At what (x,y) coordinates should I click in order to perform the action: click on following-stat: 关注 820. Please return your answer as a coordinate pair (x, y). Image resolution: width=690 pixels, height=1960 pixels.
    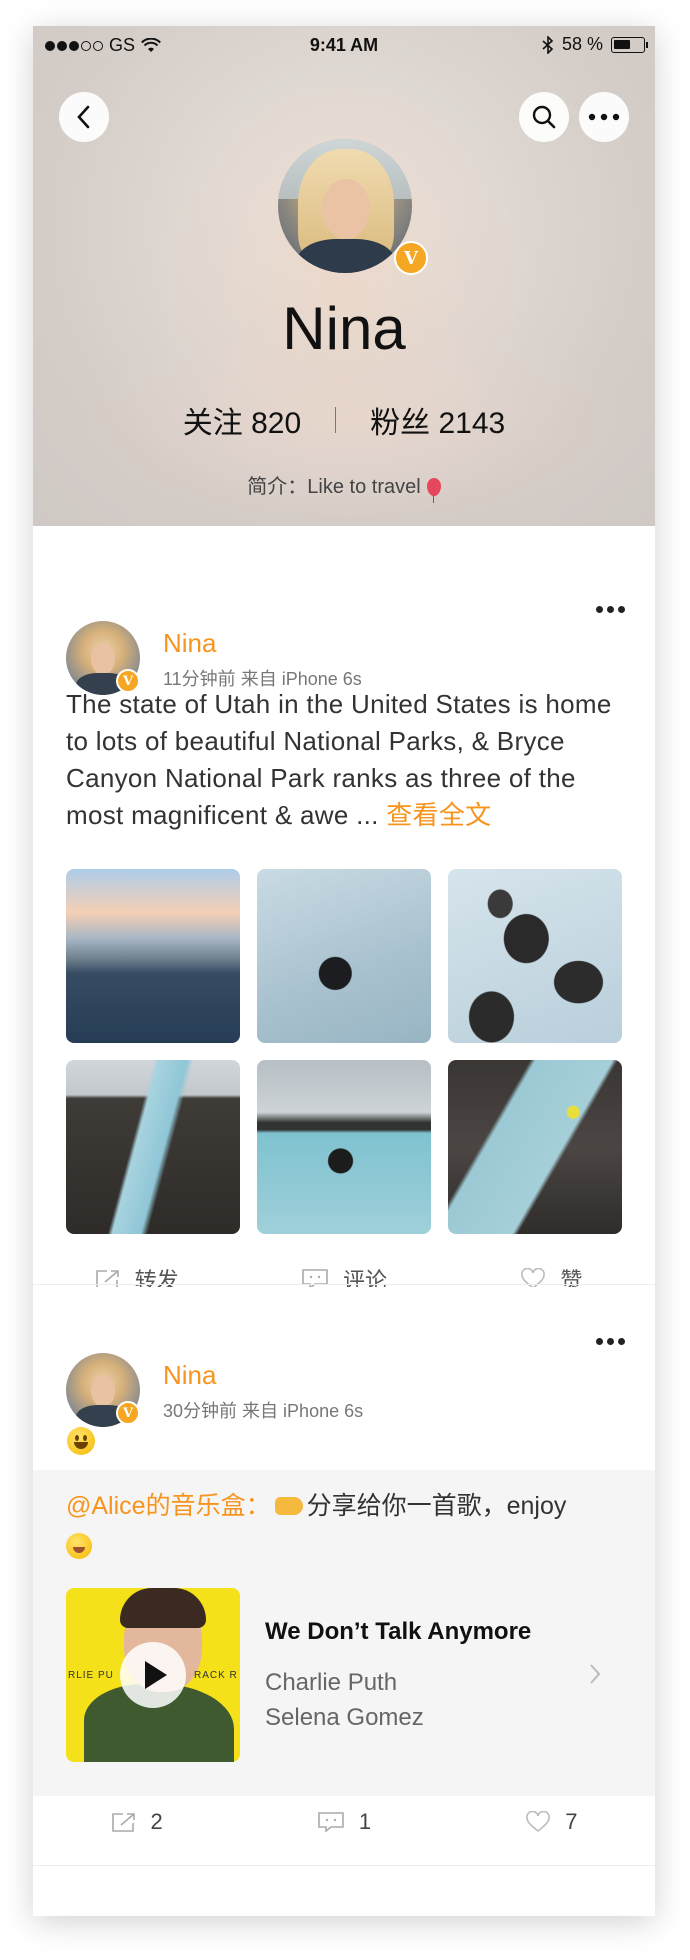
    Looking at the image, I should click on (242, 420).